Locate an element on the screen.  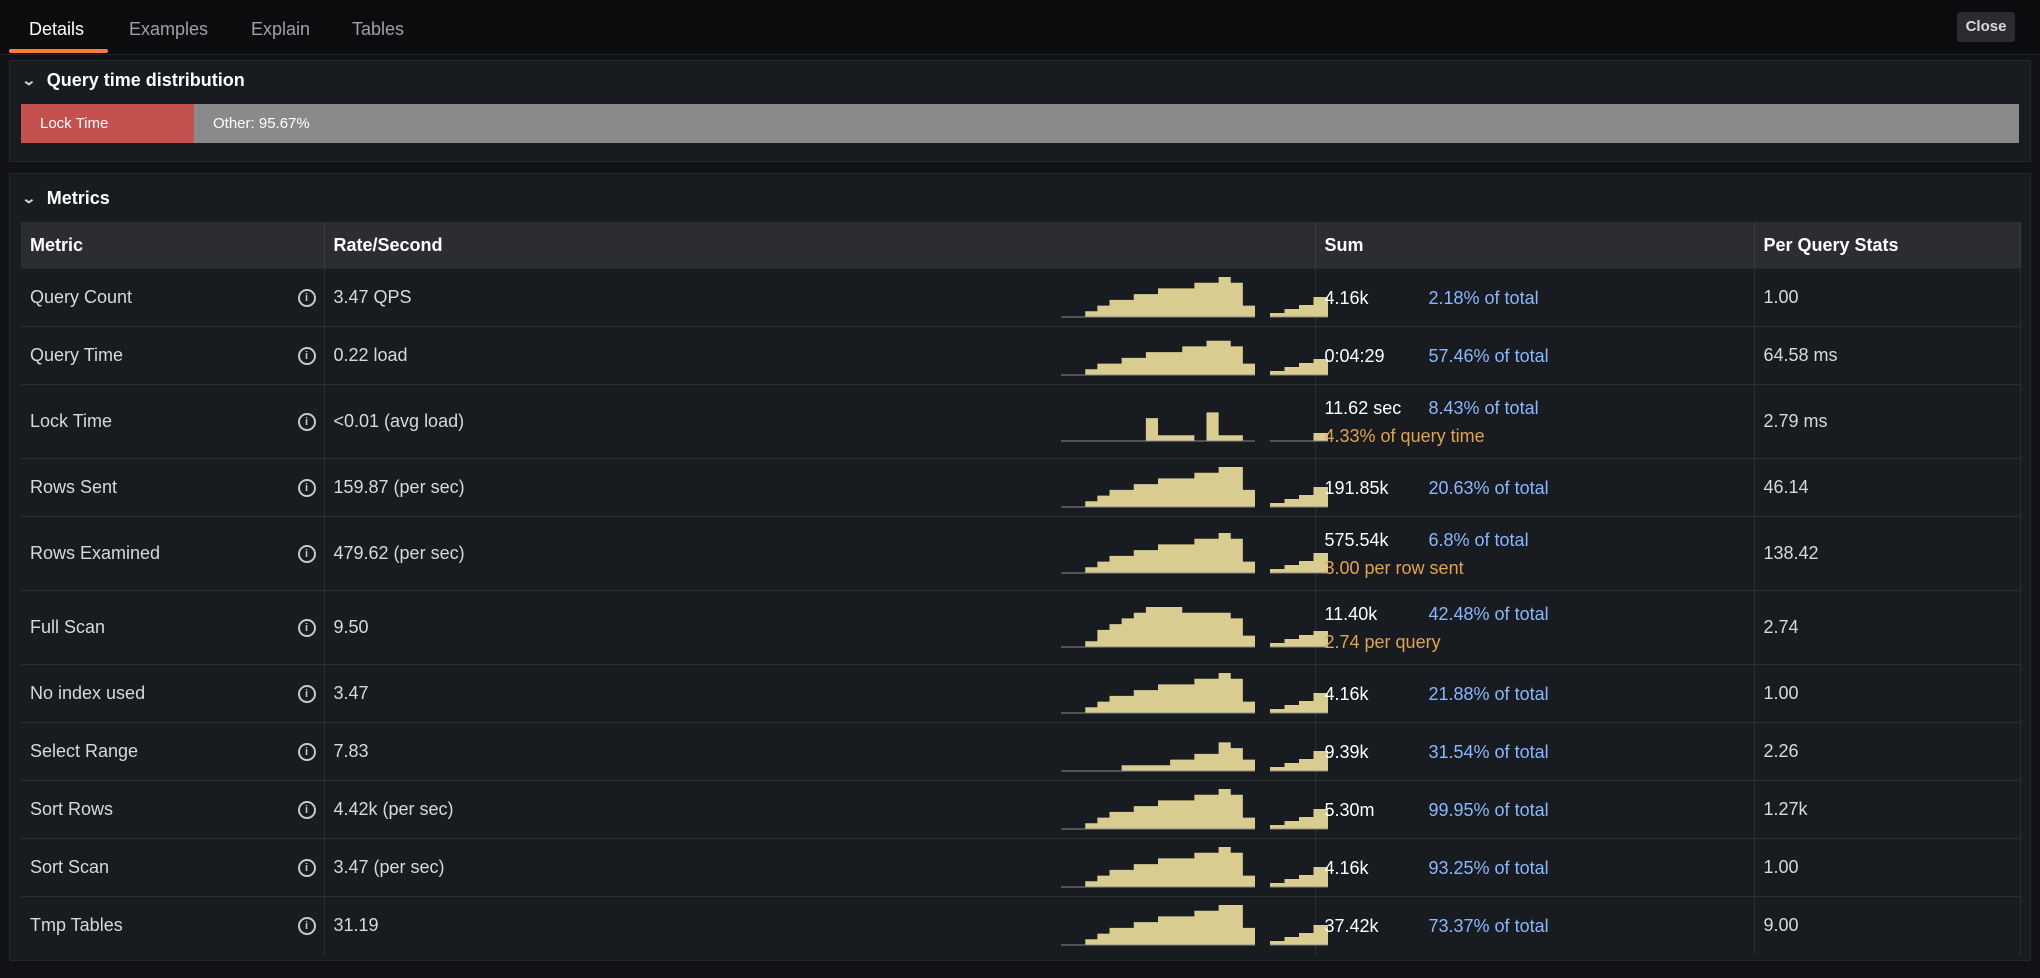
per-query-cell: 1.27k is located at coordinates (1887, 809).